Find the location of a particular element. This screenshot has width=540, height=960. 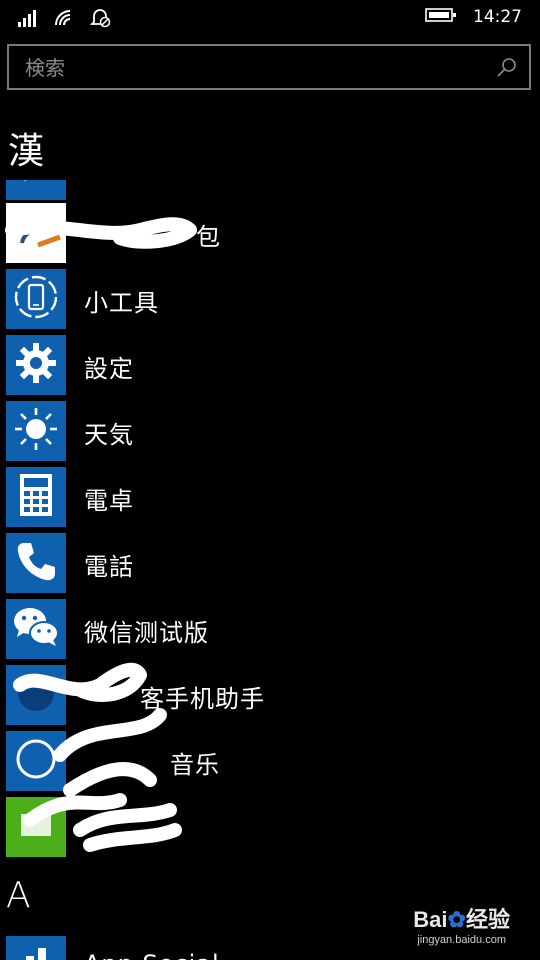

app-label: 電話 is located at coordinates (109, 567).